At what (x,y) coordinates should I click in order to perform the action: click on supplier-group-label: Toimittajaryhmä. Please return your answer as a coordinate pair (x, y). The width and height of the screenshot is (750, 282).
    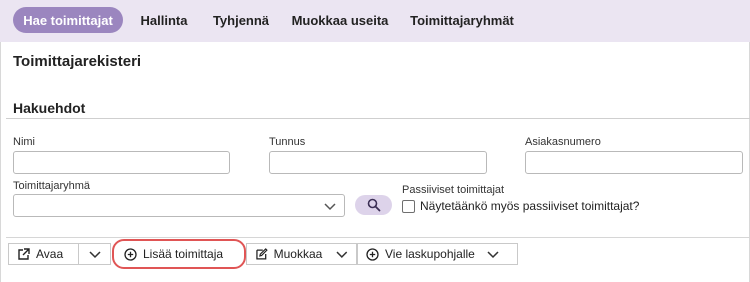
    Looking at the image, I should click on (52, 186).